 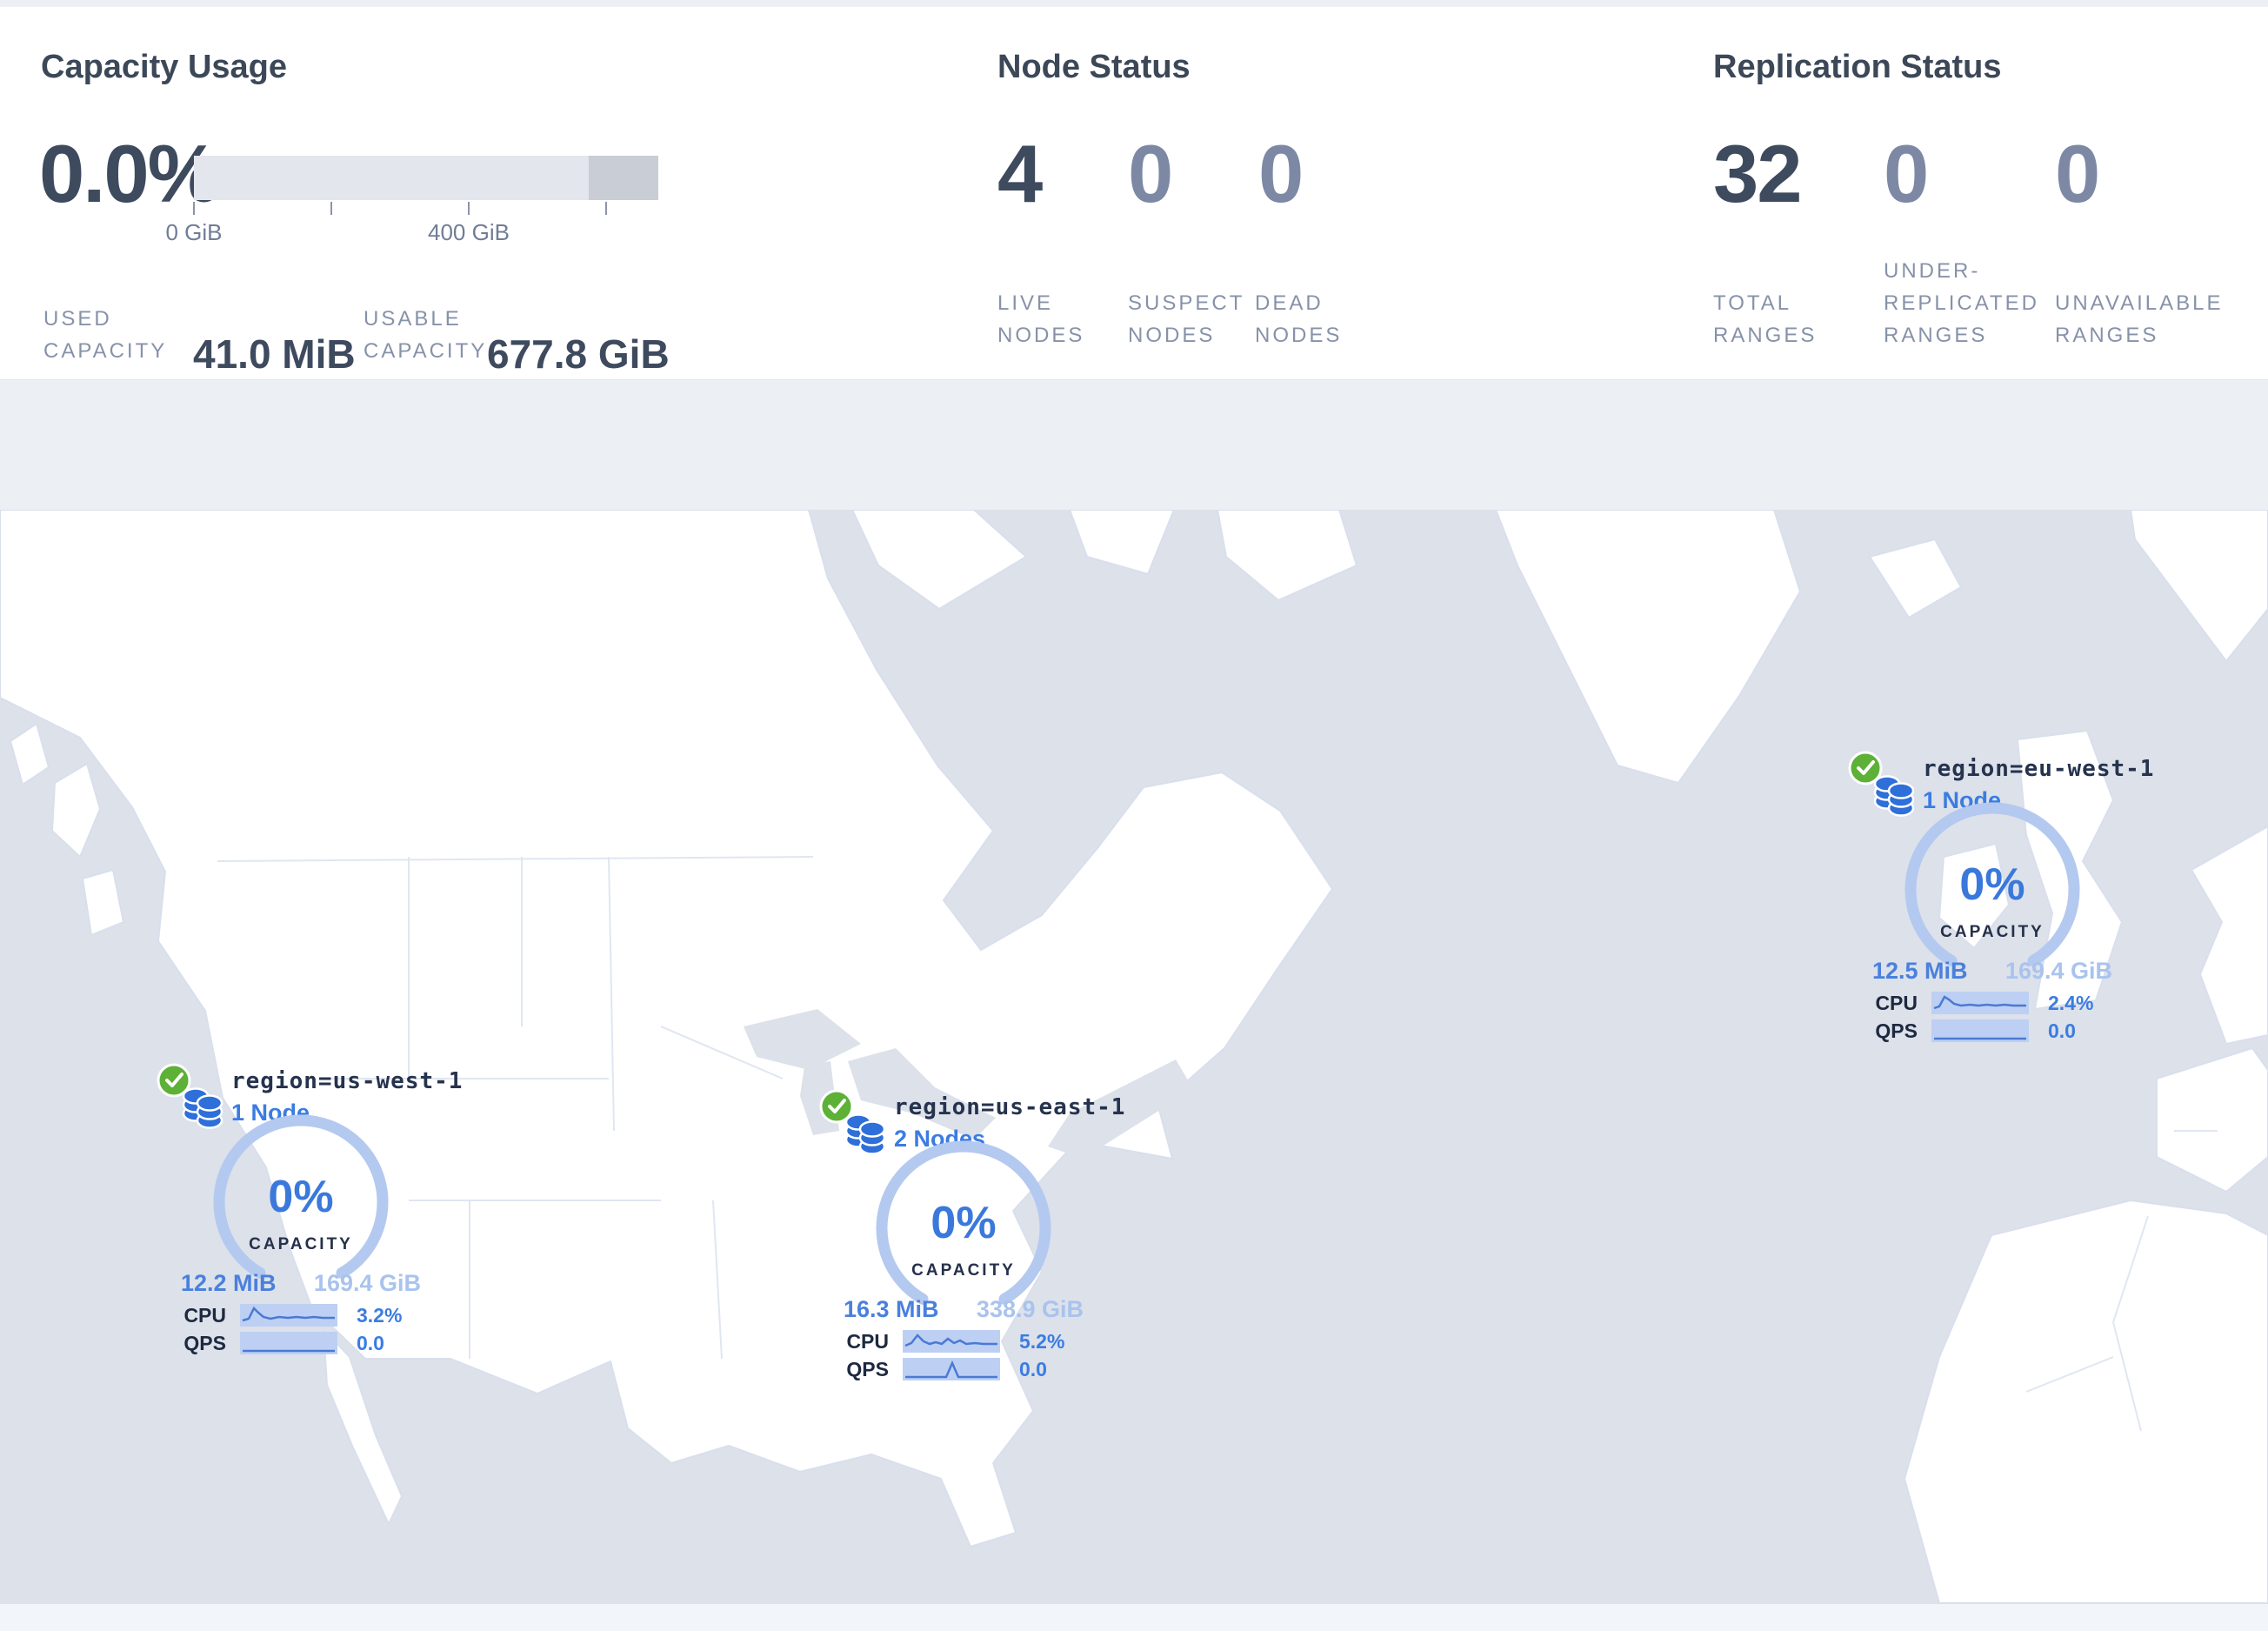 I want to click on region-usable-capacity: 338.9 GiB, so click(x=1030, y=1309).